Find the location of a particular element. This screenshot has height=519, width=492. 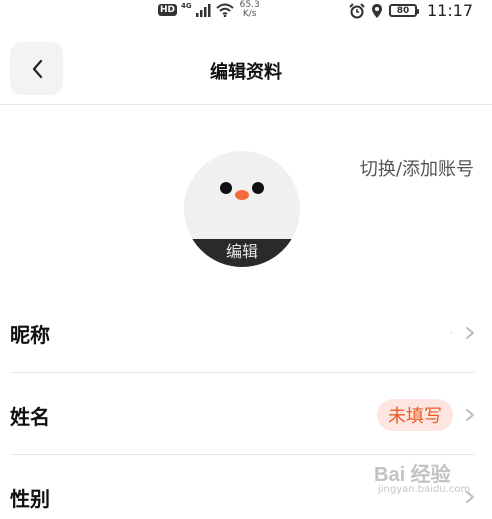

page-title: 编辑资料 is located at coordinates (246, 72).